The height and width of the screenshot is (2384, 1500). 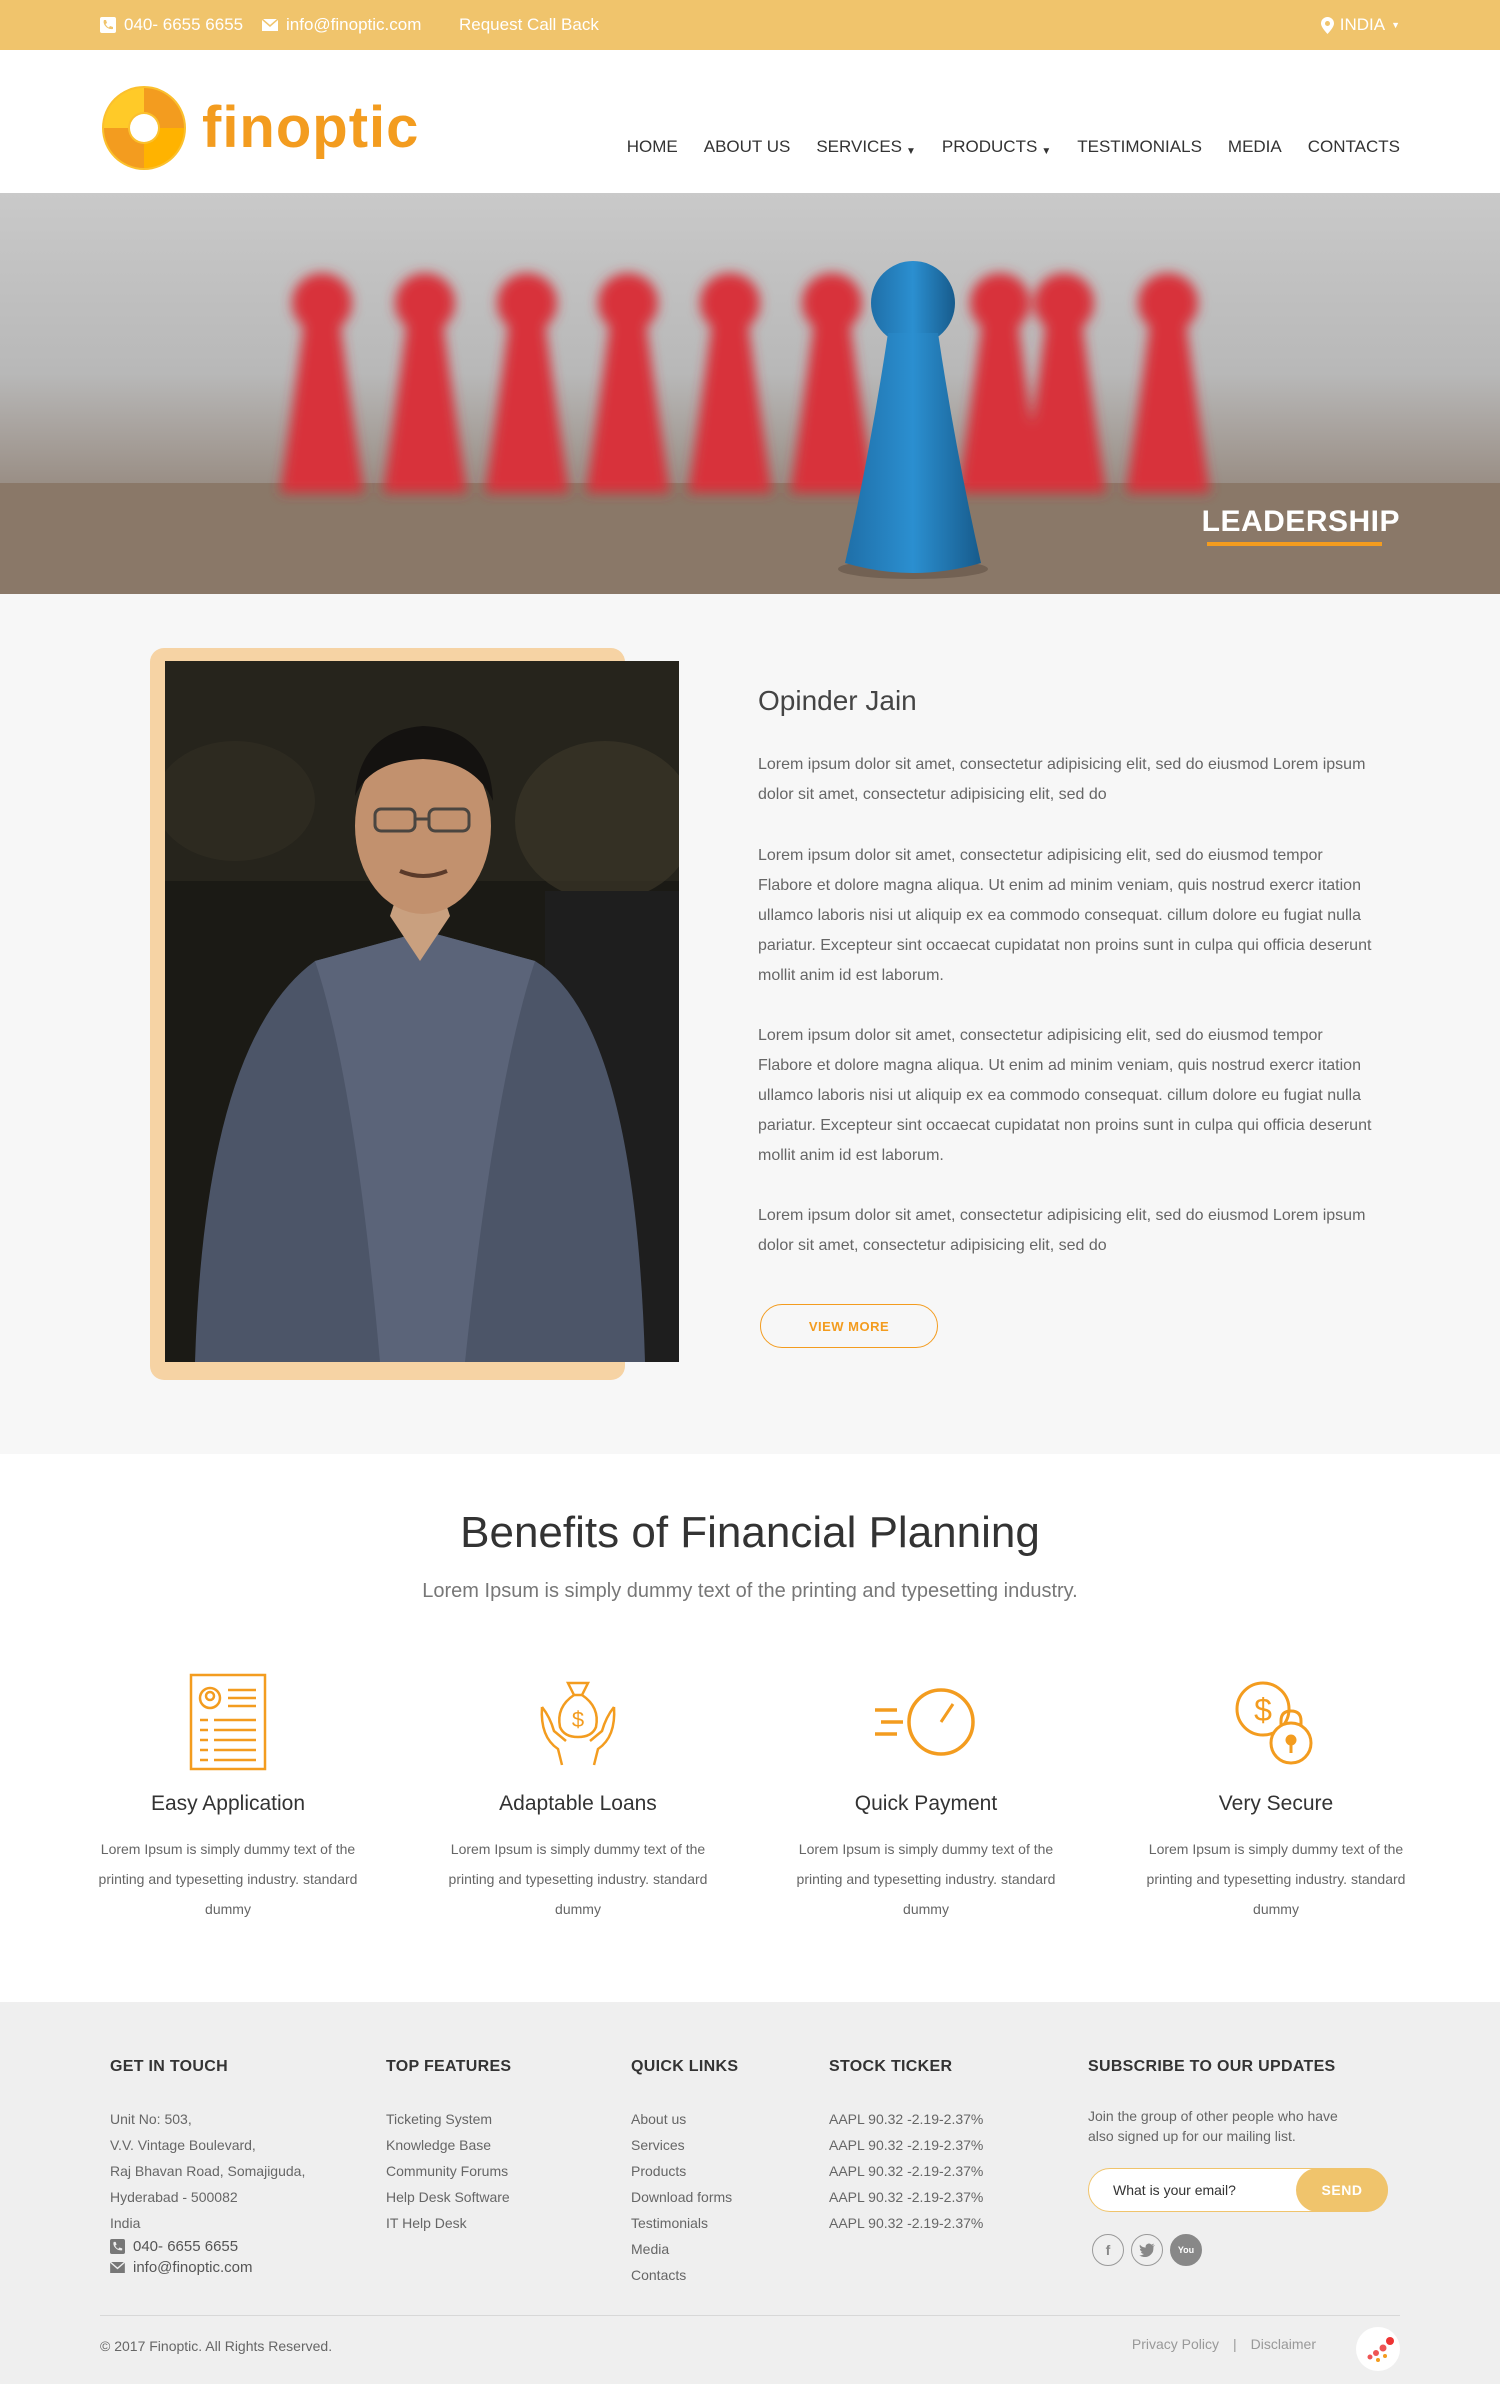 What do you see at coordinates (448, 2223) in the screenshot?
I see `footer-link: IT Help Desk` at bounding box center [448, 2223].